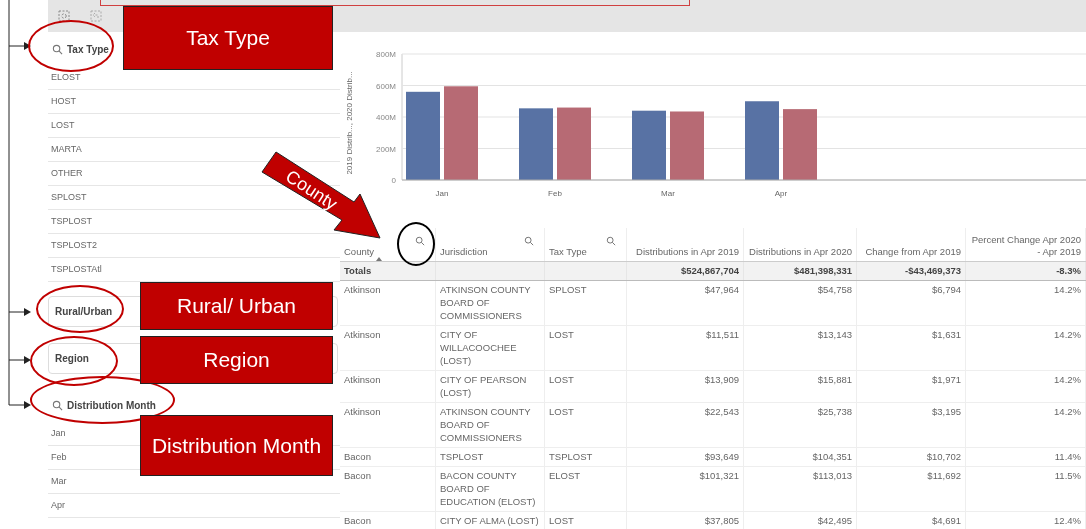 This screenshot has height=529, width=1086. What do you see at coordinates (64, 16) in the screenshot?
I see `selection-tool-icon` at bounding box center [64, 16].